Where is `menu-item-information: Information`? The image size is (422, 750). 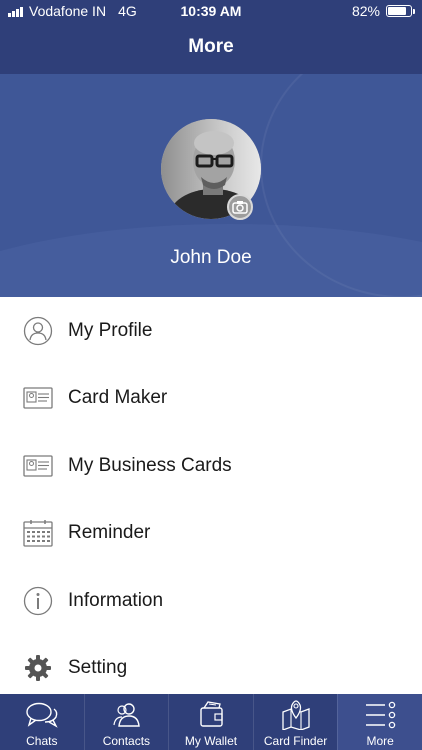
menu-item-information: Information is located at coordinates (211, 601).